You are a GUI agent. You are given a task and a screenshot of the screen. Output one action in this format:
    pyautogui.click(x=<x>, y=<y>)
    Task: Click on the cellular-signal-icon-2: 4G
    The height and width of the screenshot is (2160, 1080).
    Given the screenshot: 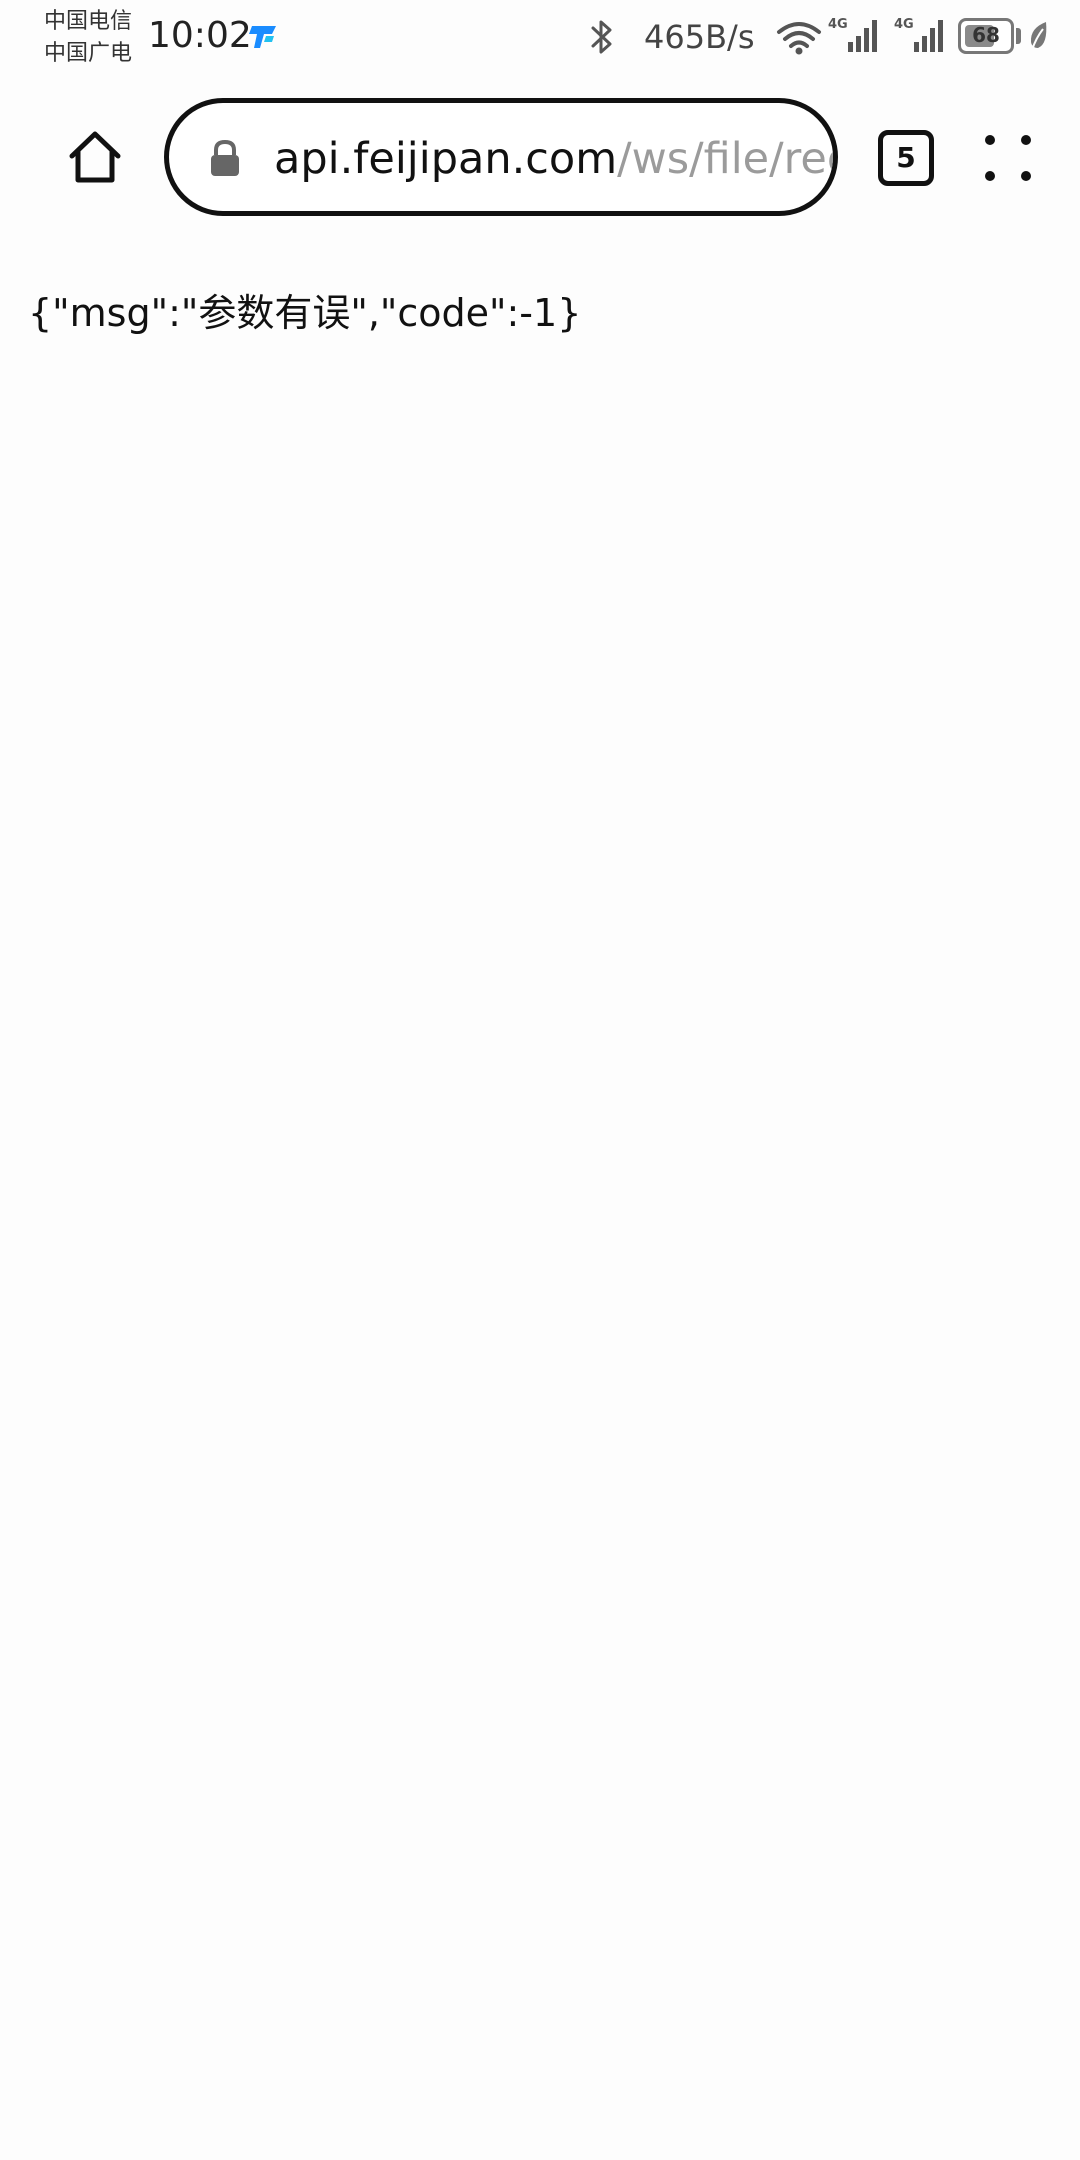 What is the action you would take?
    pyautogui.click(x=918, y=34)
    